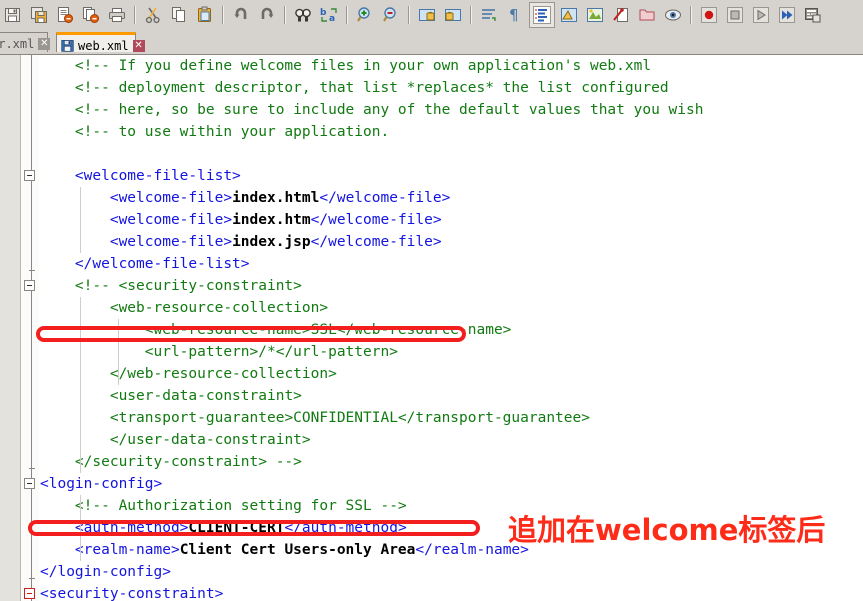  What do you see at coordinates (451, 220) in the screenshot?
I see `code-line: <welcome-file>index.htm</welcome-file>` at bounding box center [451, 220].